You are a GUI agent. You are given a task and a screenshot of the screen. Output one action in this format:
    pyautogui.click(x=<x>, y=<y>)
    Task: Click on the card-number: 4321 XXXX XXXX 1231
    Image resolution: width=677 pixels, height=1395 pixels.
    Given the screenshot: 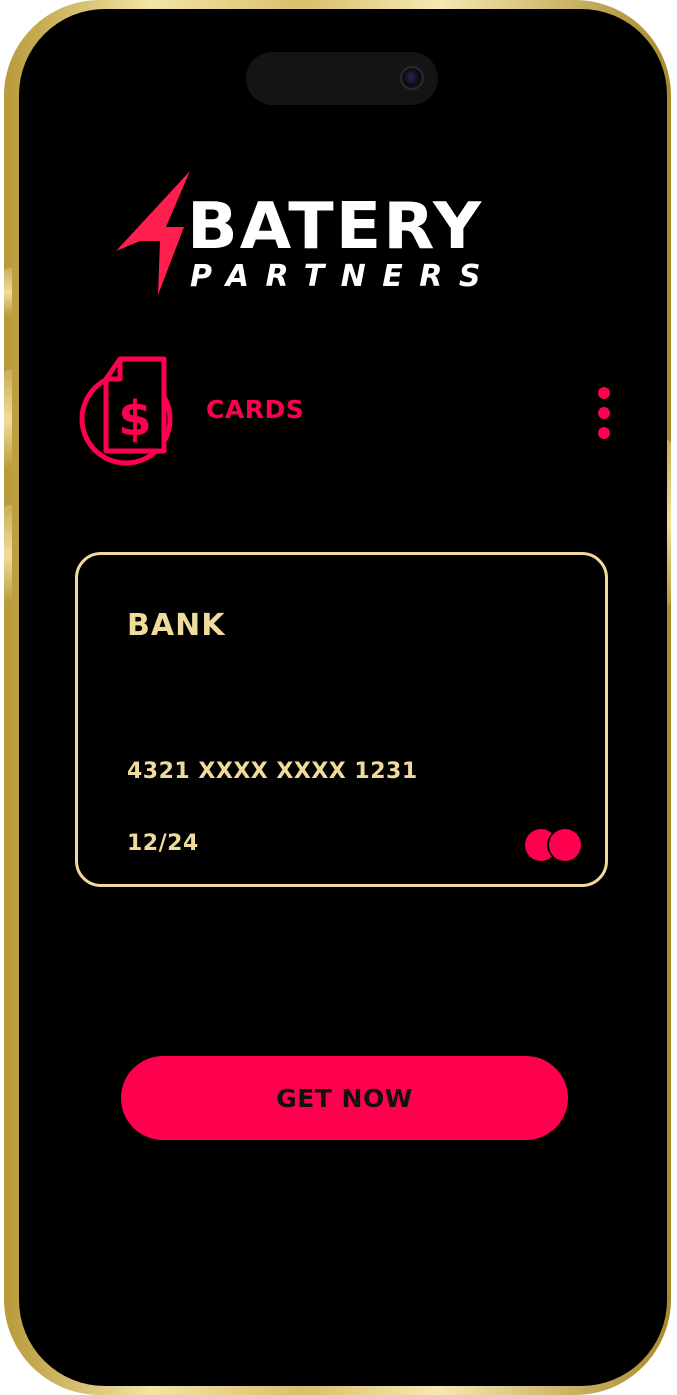 What is the action you would take?
    pyautogui.click(x=272, y=771)
    